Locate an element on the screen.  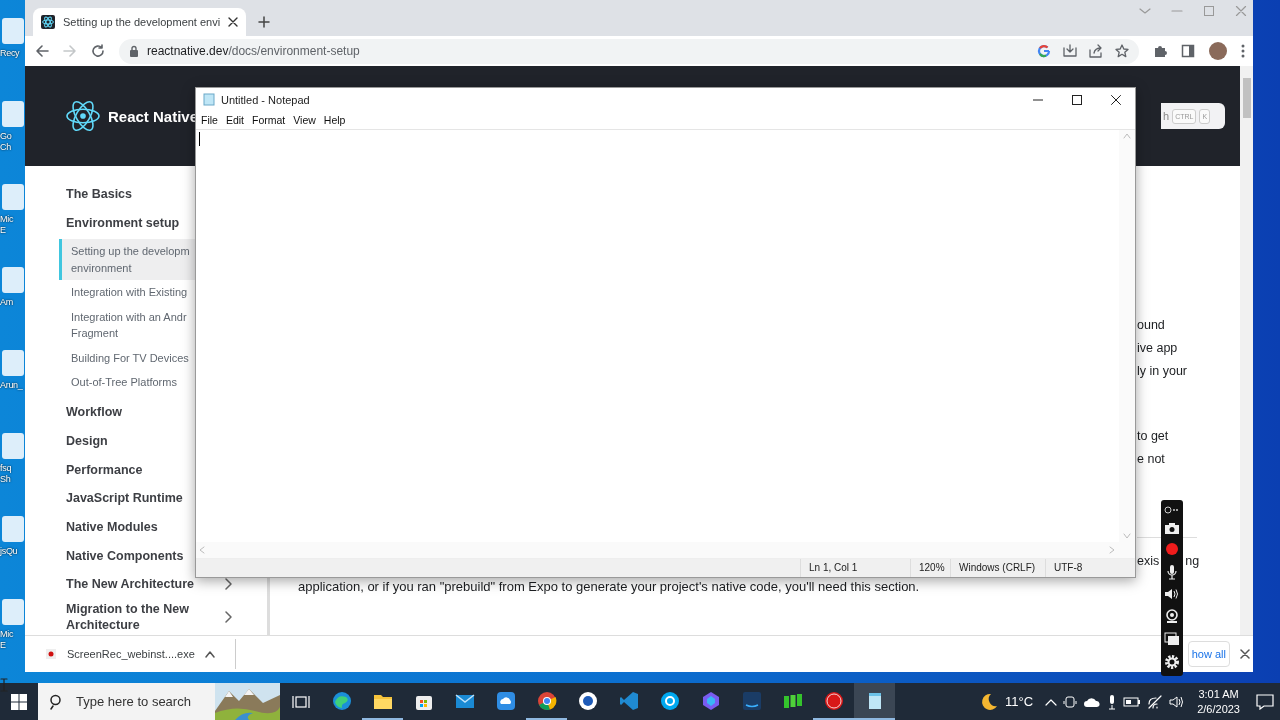
taskbar-app is located at coordinates (874, 701).